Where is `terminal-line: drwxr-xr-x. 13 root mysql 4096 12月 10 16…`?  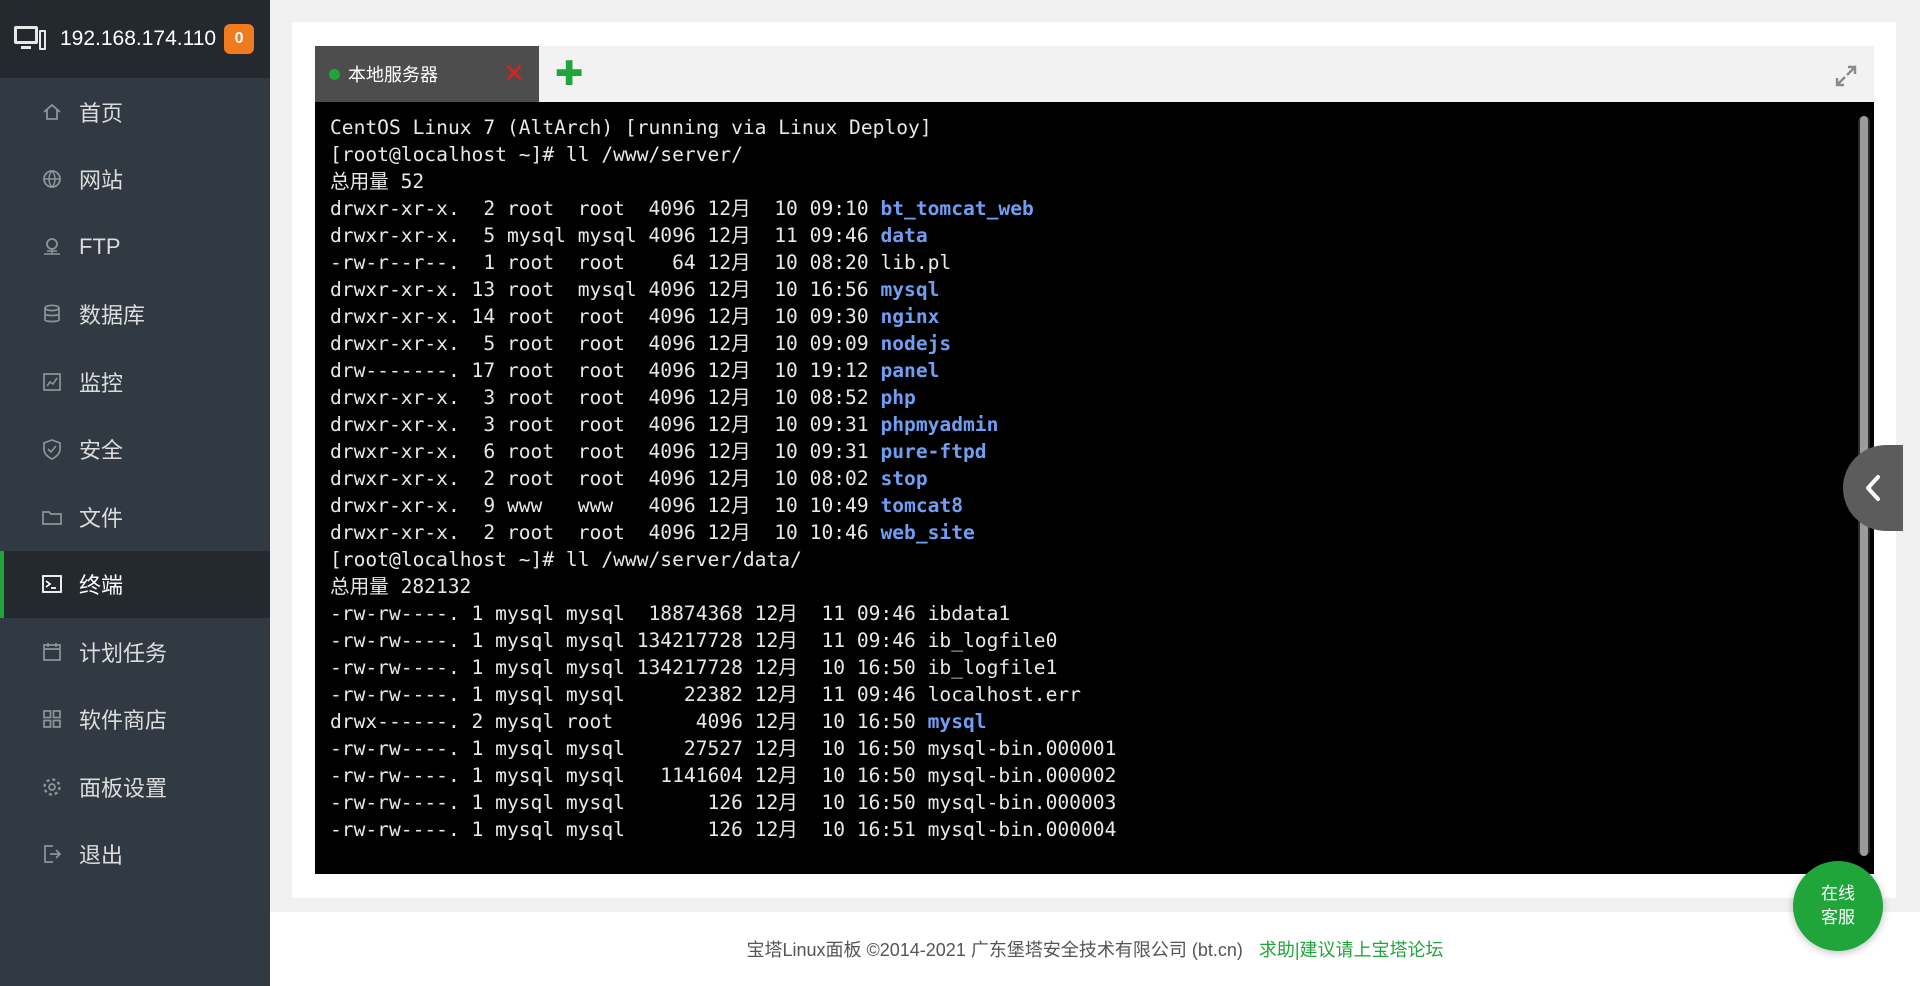 terminal-line: drwxr-xr-x. 13 root mysql 4096 12月 10 16… is located at coordinates (1102, 289).